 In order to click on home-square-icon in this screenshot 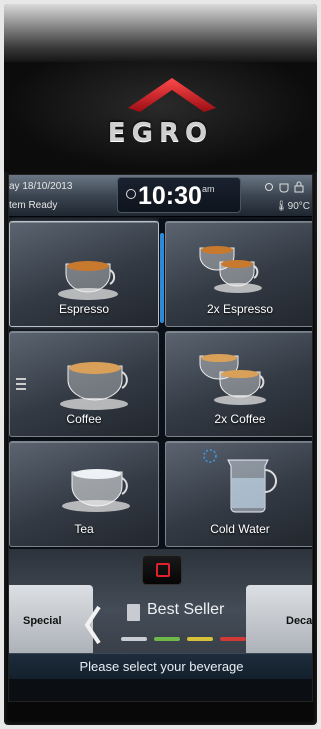, I will do `click(163, 570)`.